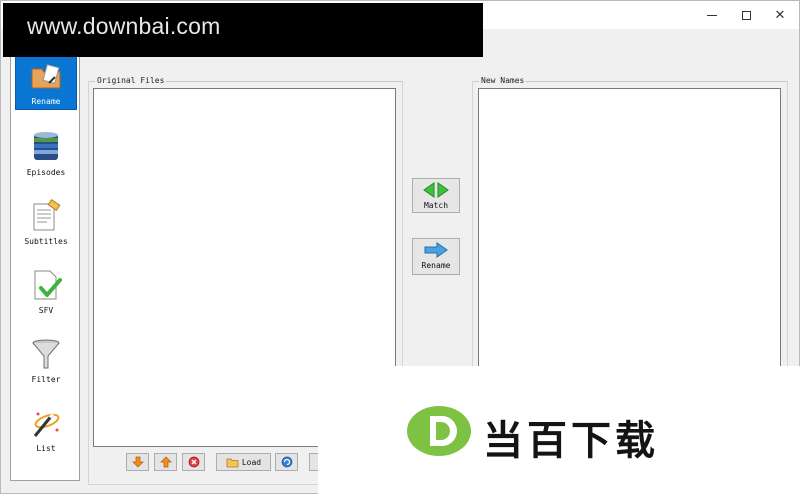 Image resolution: width=800 pixels, height=494 pixels. What do you see at coordinates (46, 310) in the screenshot?
I see `sidebar-item-label: SFV` at bounding box center [46, 310].